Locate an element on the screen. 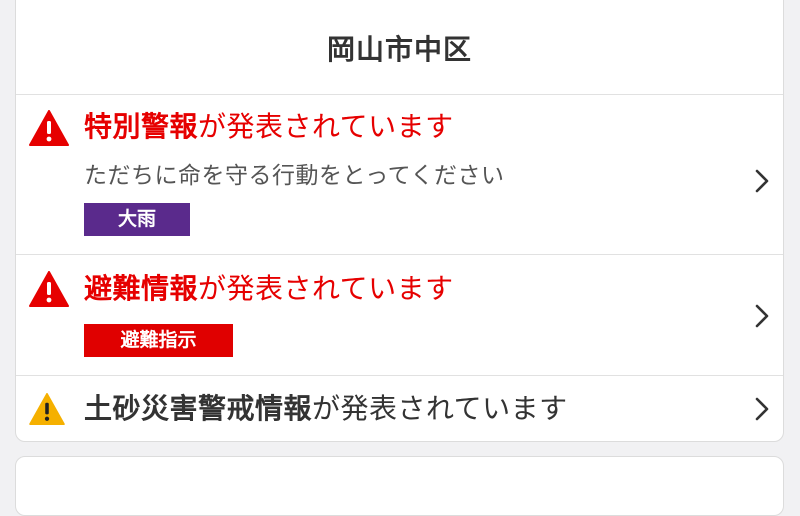  evacuation-info-title-emphasis: 避難情報 is located at coordinates (141, 288).